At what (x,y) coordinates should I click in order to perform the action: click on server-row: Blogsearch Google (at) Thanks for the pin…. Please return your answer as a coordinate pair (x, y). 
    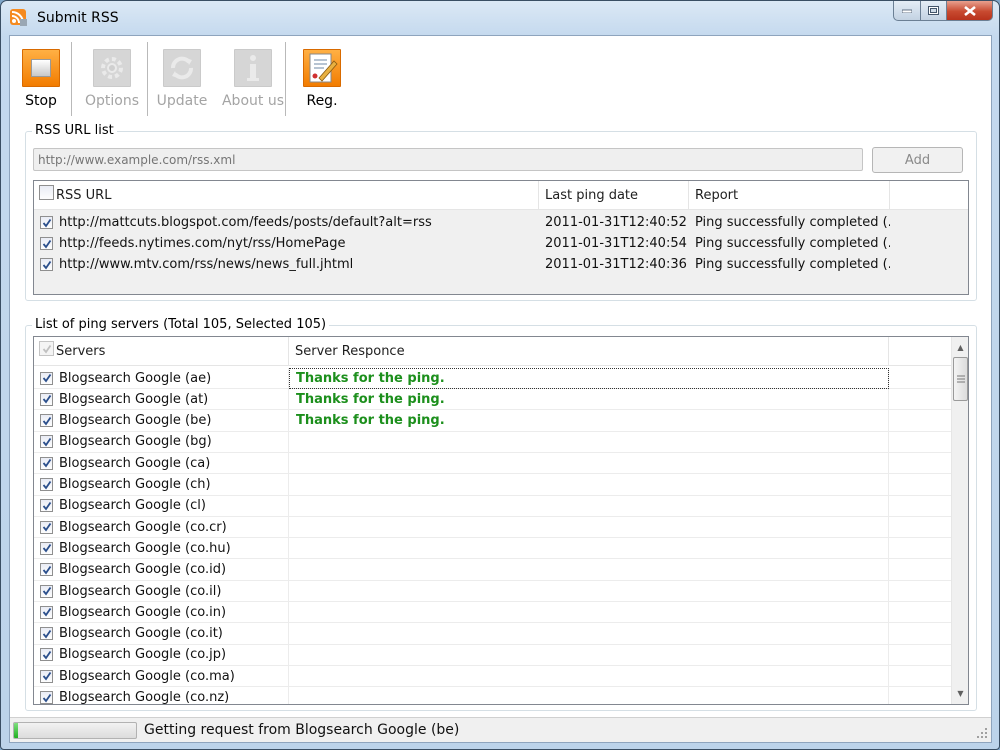
    Looking at the image, I should click on (493, 399).